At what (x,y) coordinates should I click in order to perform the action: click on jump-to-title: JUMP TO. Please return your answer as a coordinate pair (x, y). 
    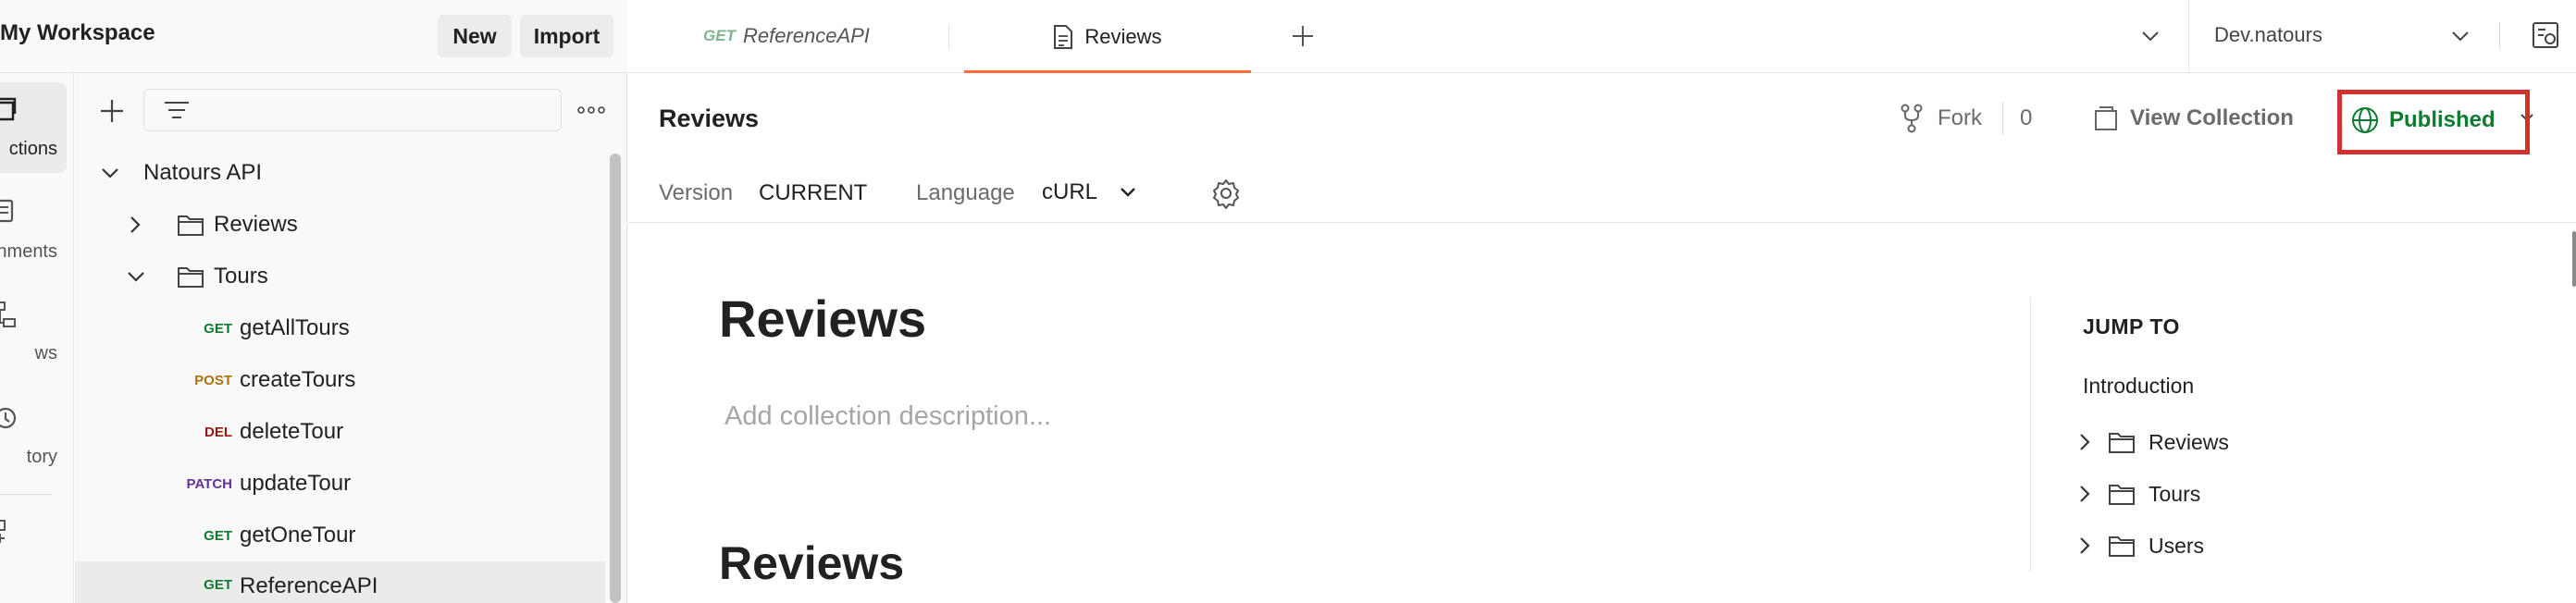
    Looking at the image, I should click on (2131, 326).